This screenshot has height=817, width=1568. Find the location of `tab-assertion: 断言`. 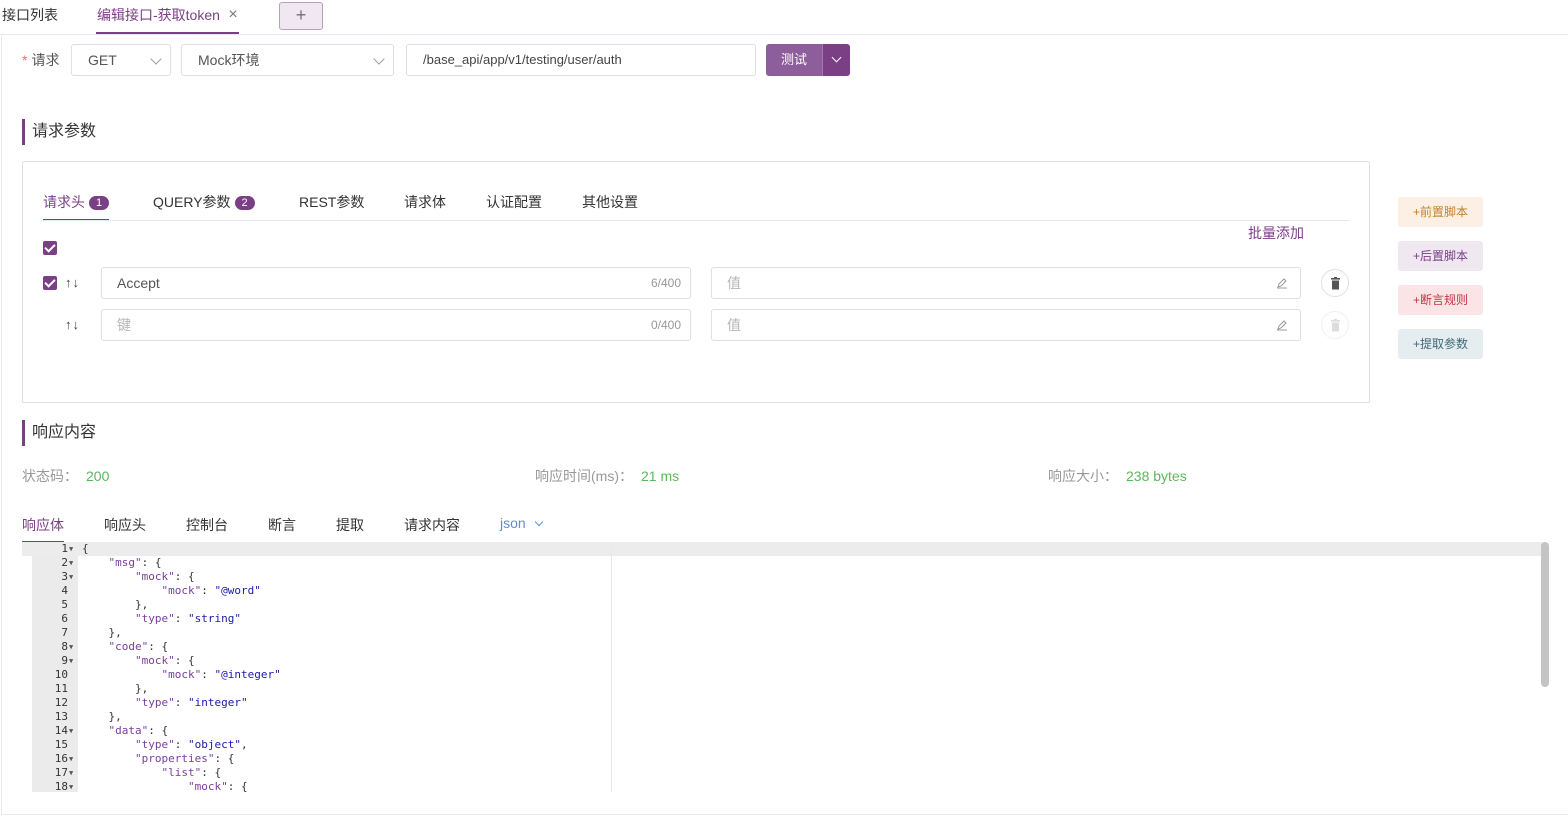

tab-assertion: 断言 is located at coordinates (282, 529).